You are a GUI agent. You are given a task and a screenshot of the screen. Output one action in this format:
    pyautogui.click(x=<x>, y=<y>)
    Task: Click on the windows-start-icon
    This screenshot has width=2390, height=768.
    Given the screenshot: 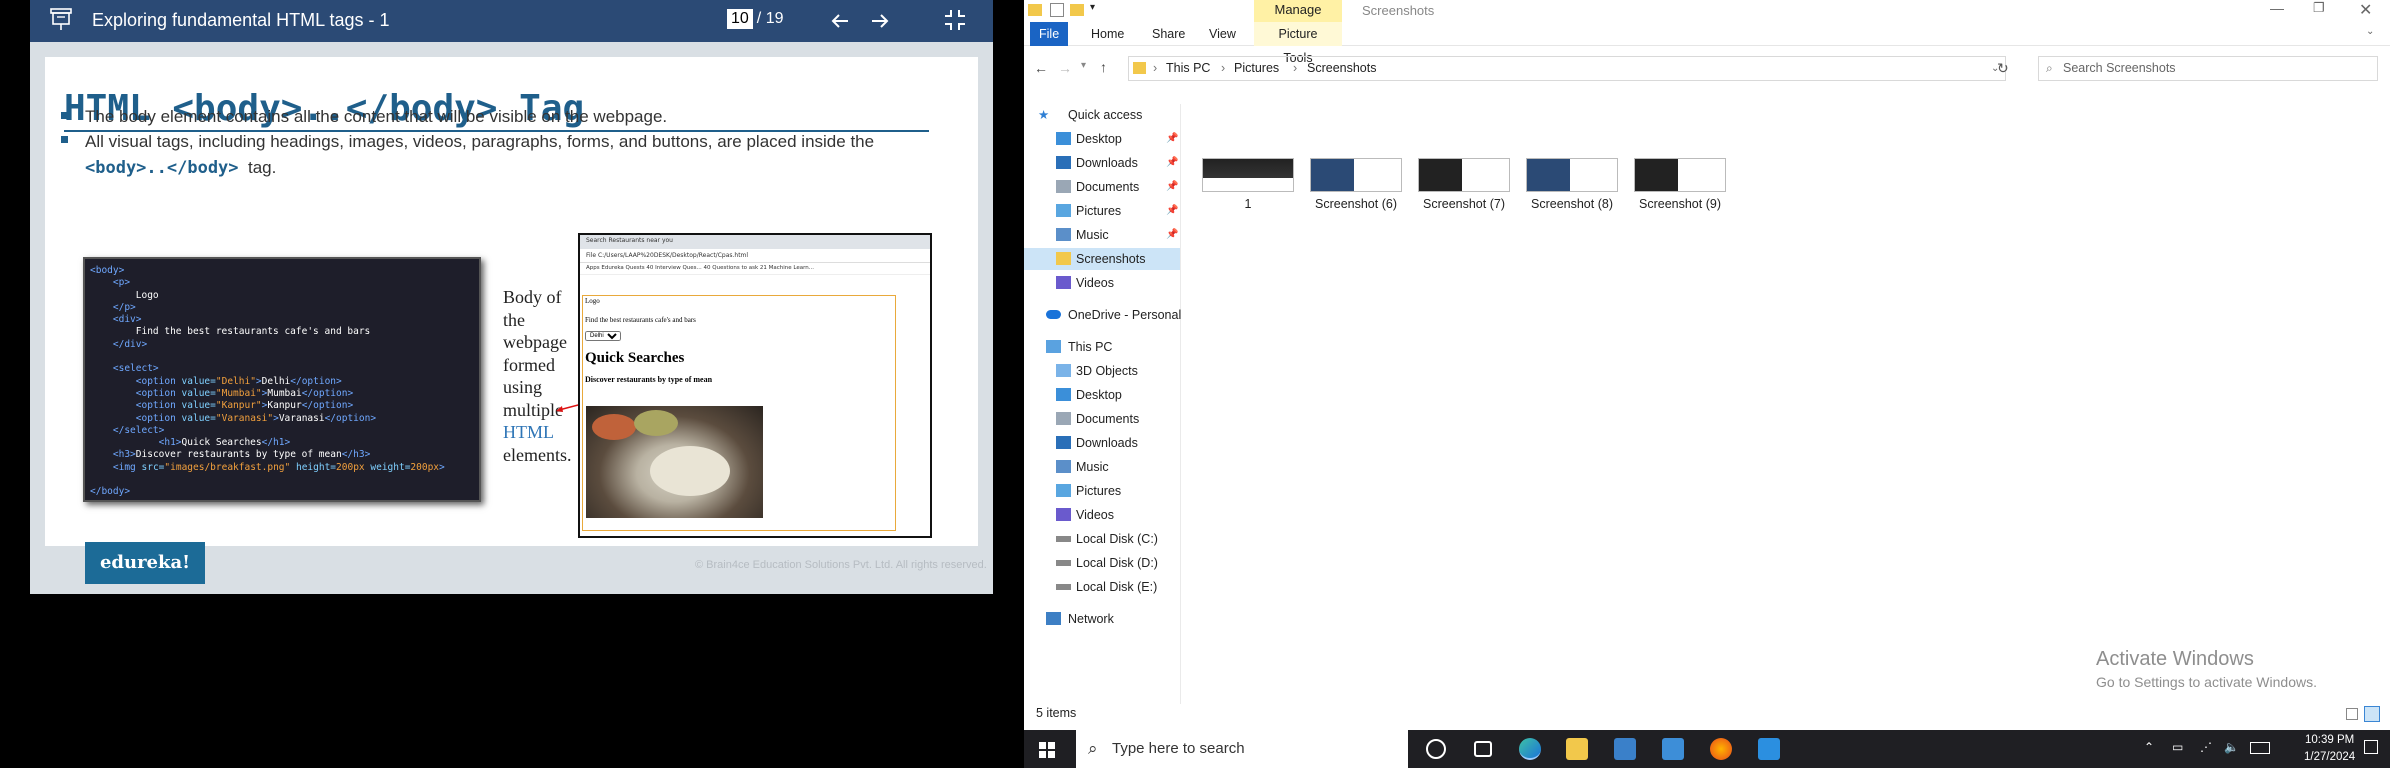 What is the action you would take?
    pyautogui.click(x=1047, y=750)
    